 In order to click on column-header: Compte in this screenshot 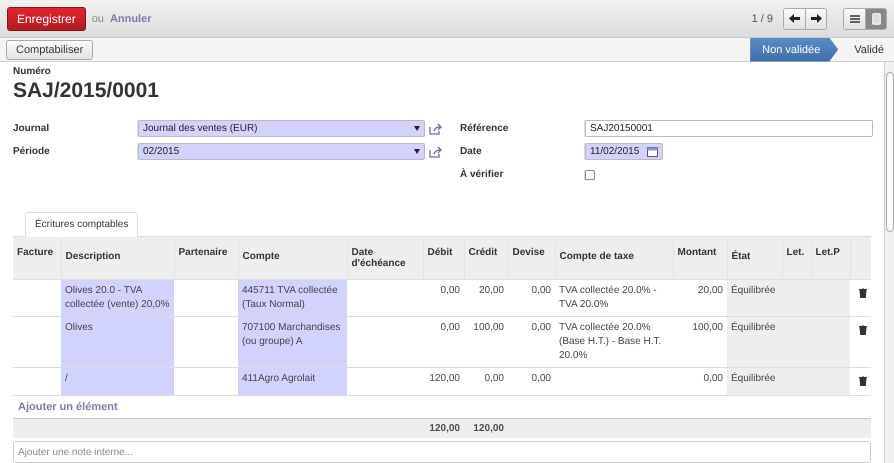, I will do `click(292, 258)`.